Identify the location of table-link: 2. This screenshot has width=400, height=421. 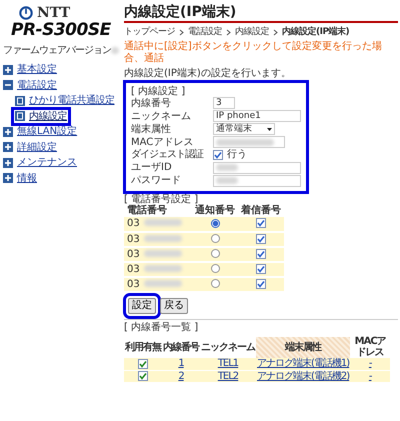
(181, 376).